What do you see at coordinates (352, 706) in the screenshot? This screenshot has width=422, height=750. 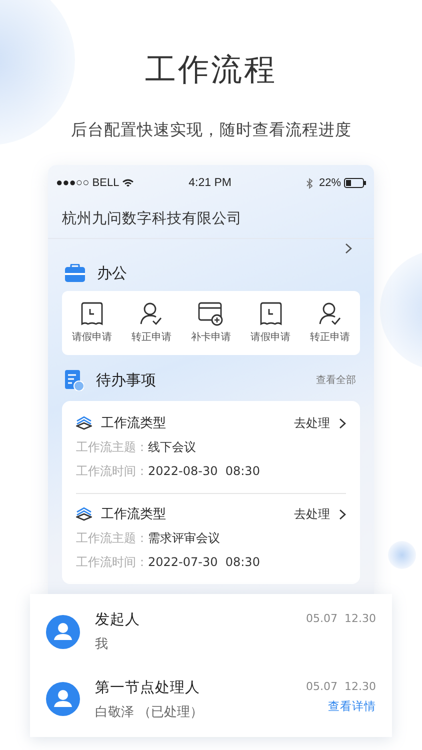 I see `view-details-link: 查看详情` at bounding box center [352, 706].